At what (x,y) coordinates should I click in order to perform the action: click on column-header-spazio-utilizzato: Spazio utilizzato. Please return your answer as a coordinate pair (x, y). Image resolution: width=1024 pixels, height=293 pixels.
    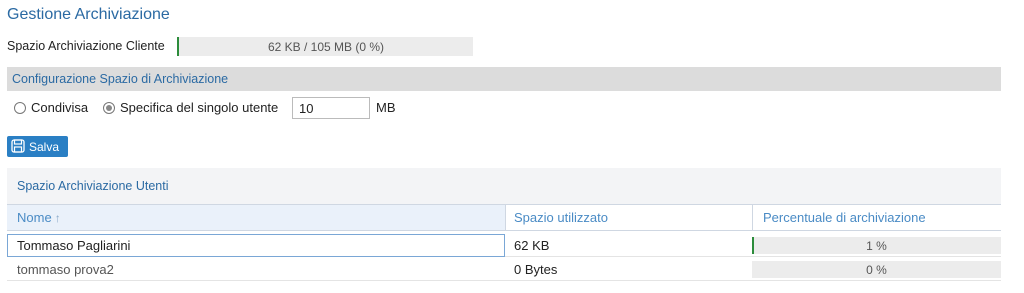
    Looking at the image, I should click on (561, 217).